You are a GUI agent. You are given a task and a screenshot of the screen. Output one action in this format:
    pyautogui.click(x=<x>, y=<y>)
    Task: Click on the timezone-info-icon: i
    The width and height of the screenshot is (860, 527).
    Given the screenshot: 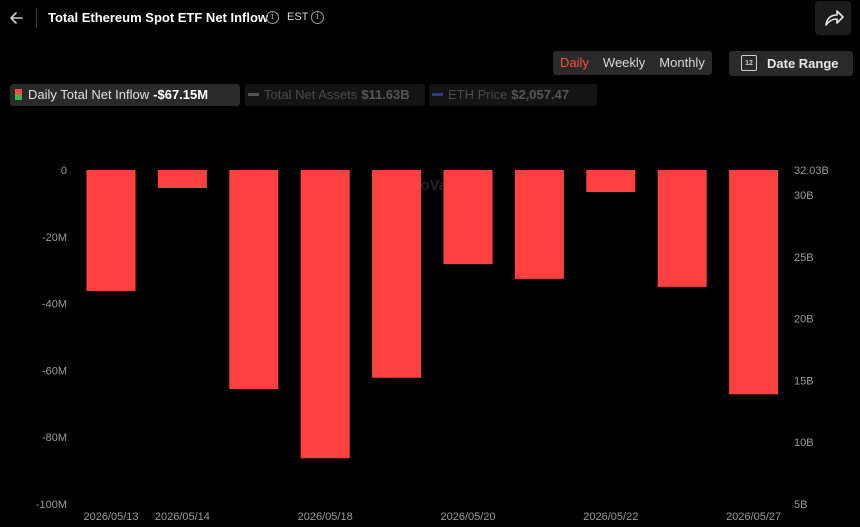 What is the action you would take?
    pyautogui.click(x=317, y=17)
    